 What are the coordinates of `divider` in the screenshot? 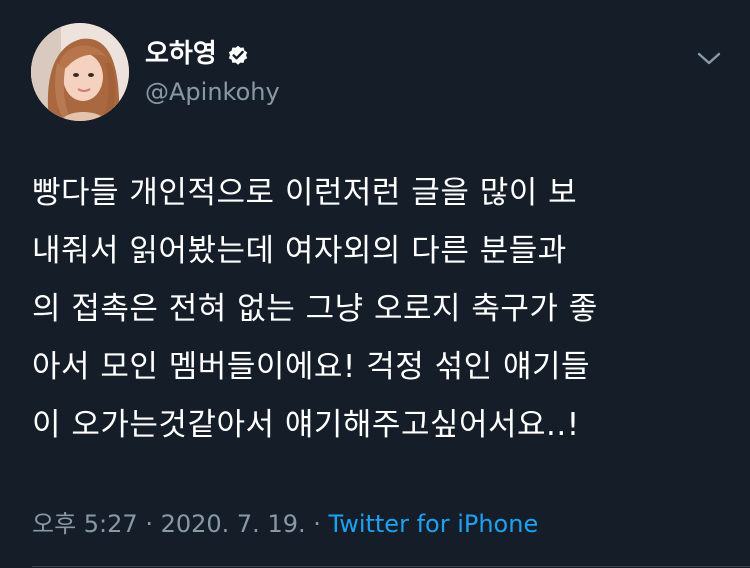 It's located at (391, 566).